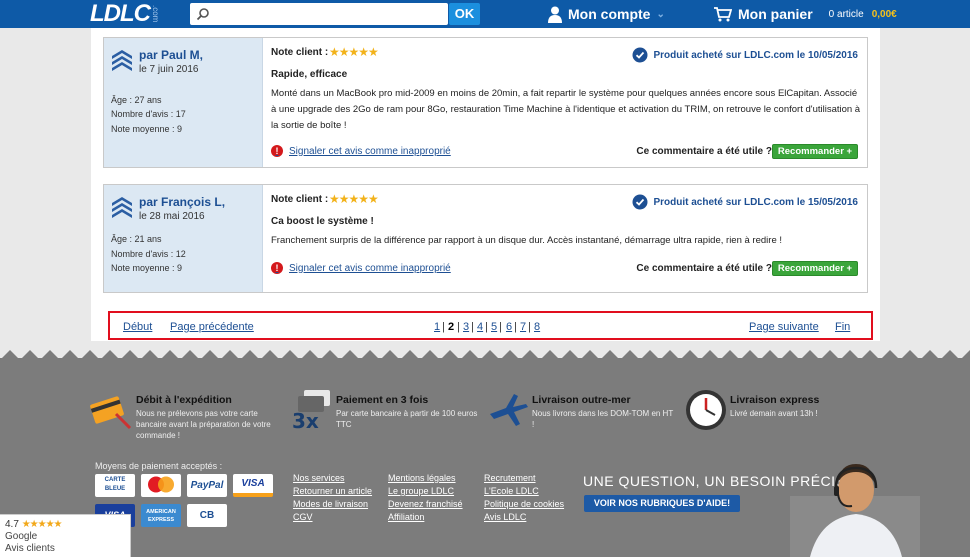 The width and height of the screenshot is (970, 557). I want to click on amex-logo: AMERICAN EXPRESS, so click(161, 515).